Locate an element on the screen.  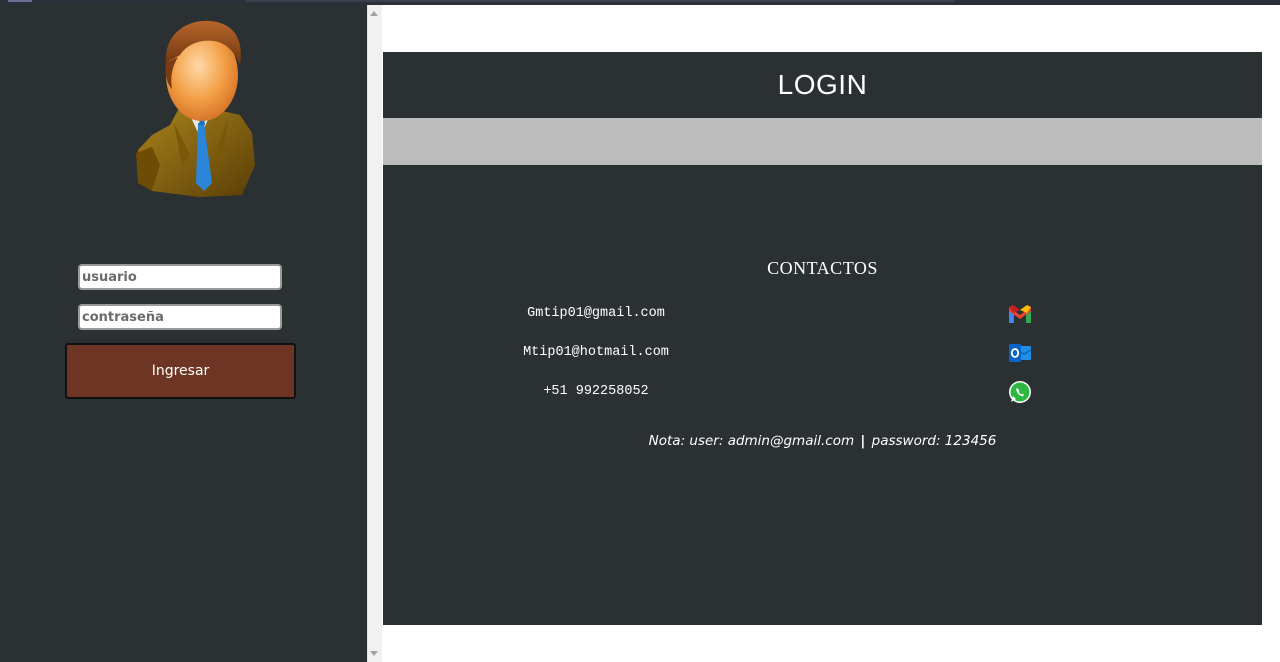
user-avatar-icon is located at coordinates (195, 108).